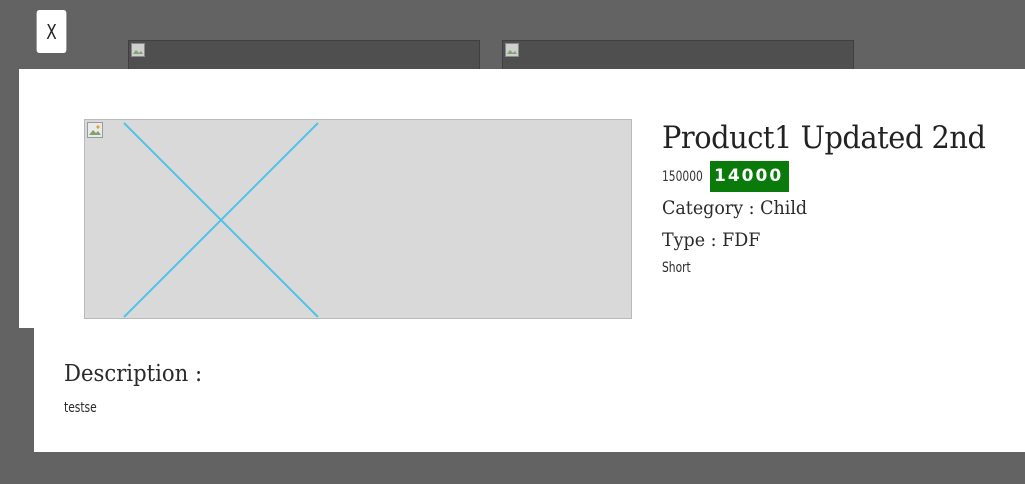 The height and width of the screenshot is (484, 1025). I want to click on product-title: Product1 Updated 2nd, so click(824, 138).